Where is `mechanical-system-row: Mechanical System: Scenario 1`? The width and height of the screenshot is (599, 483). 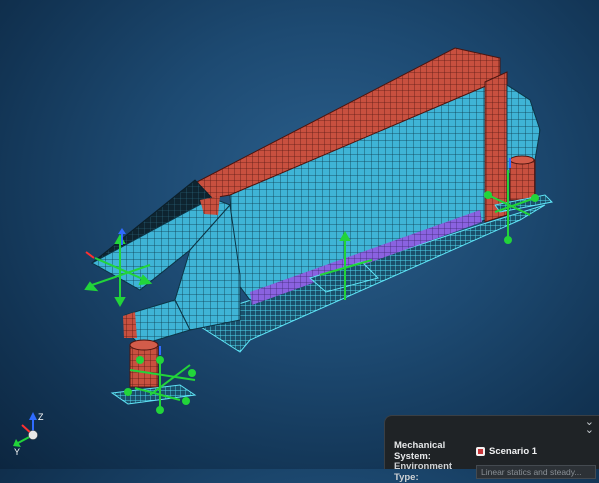
mechanical-system-row: Mechanical System: Scenario 1 is located at coordinates (465, 451).